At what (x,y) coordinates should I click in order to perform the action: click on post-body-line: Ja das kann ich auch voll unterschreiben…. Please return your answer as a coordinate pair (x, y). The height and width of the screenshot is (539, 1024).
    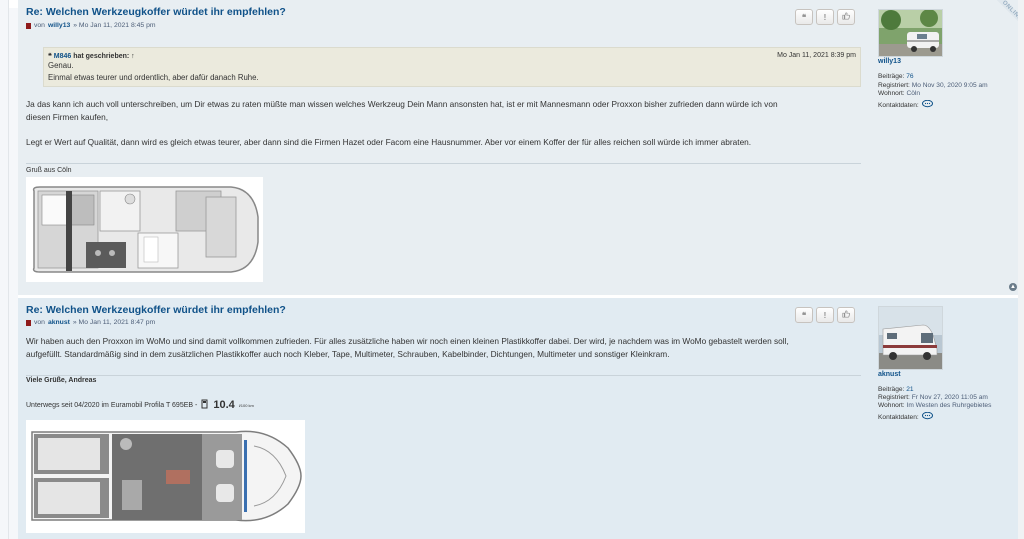
    Looking at the image, I should click on (402, 104).